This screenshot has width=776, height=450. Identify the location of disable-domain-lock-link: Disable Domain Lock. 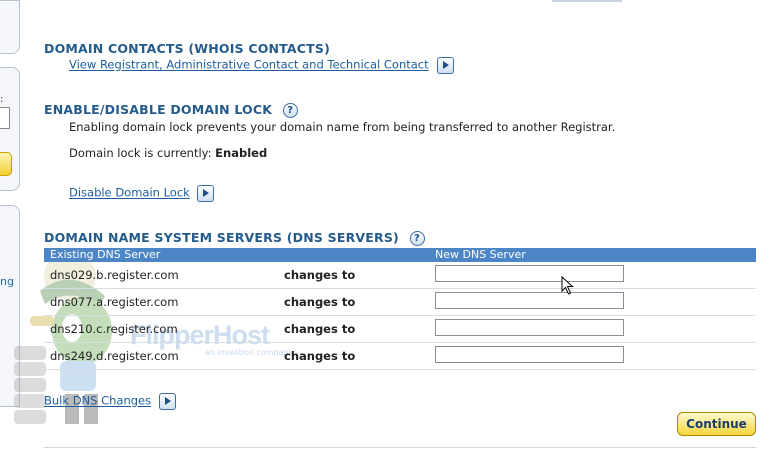
(129, 193).